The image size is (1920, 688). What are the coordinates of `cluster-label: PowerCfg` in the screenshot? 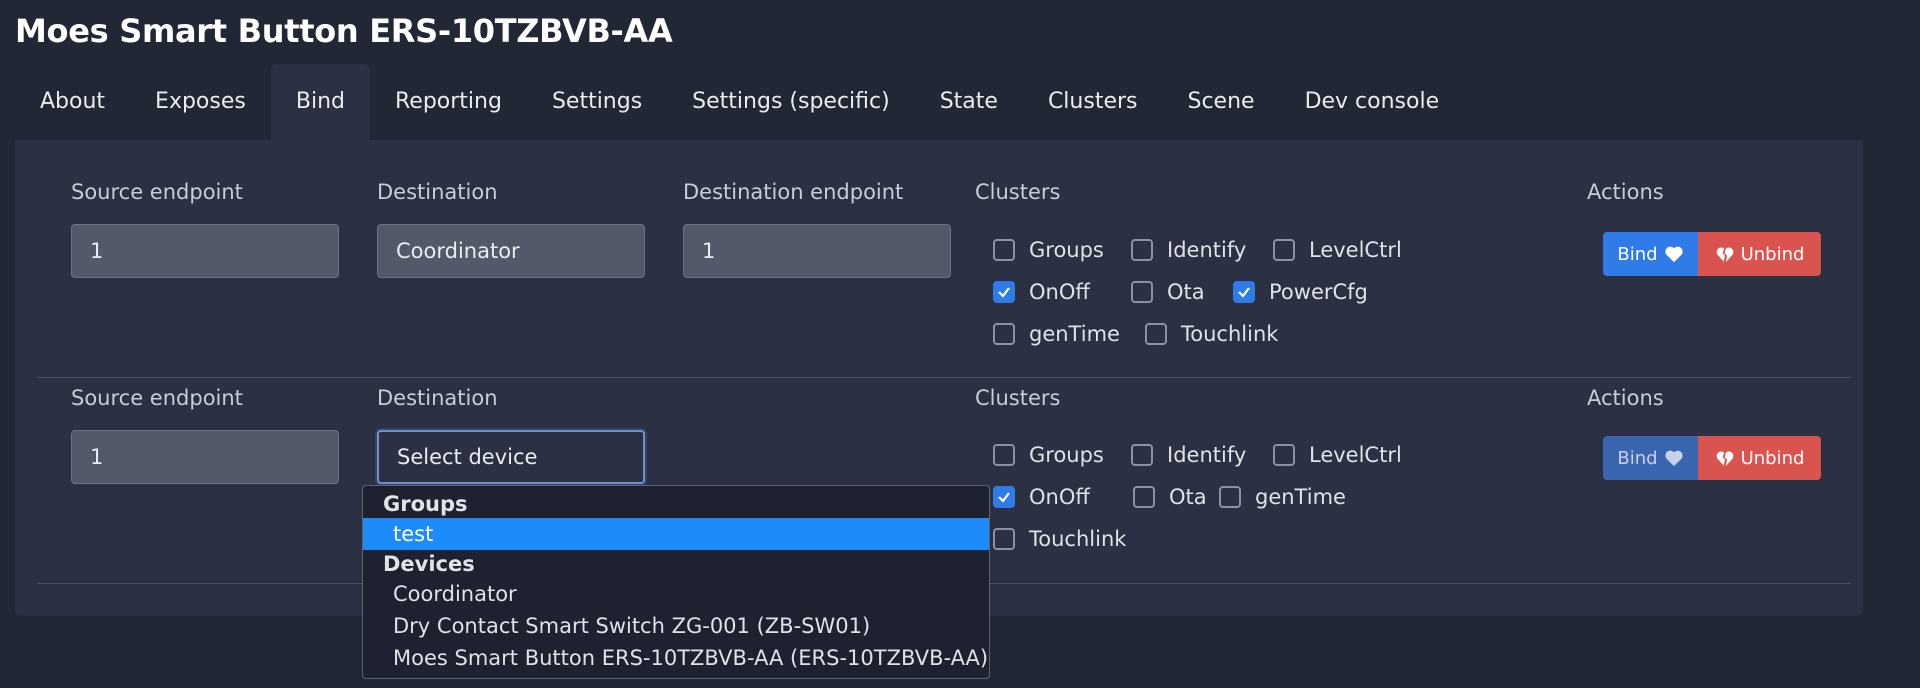 It's located at (1318, 292).